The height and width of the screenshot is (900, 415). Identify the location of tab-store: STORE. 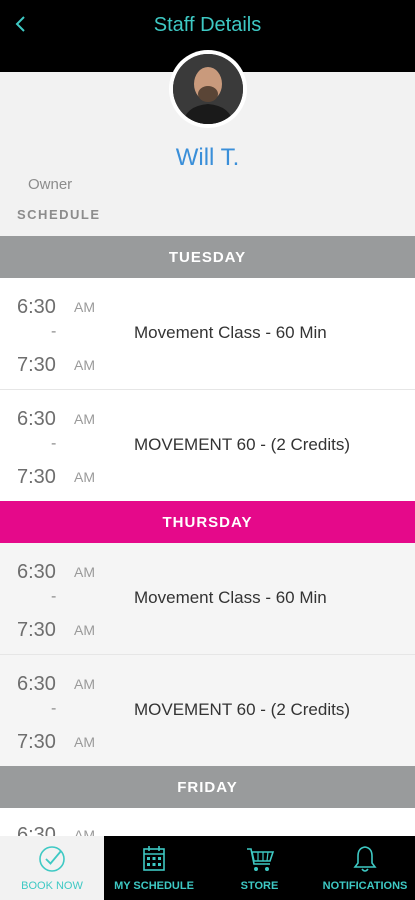
(259, 868).